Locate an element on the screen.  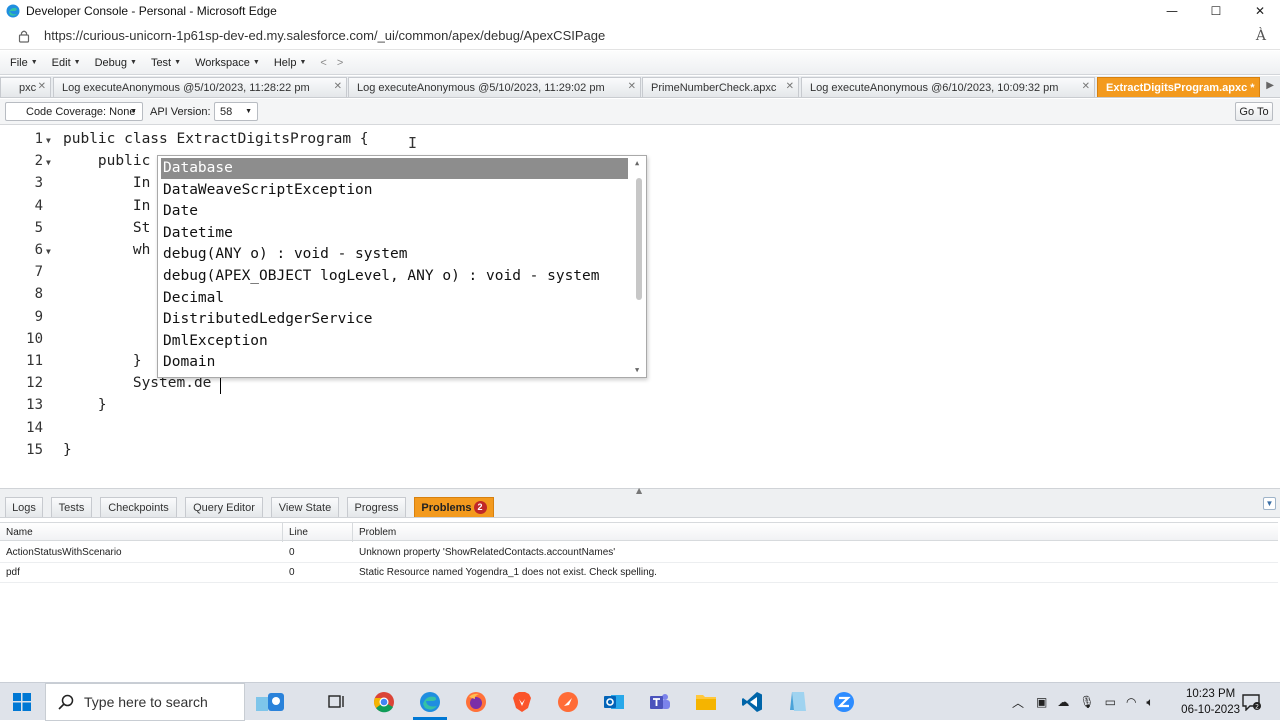
autocomplete-item: Database is located at coordinates (394, 168).